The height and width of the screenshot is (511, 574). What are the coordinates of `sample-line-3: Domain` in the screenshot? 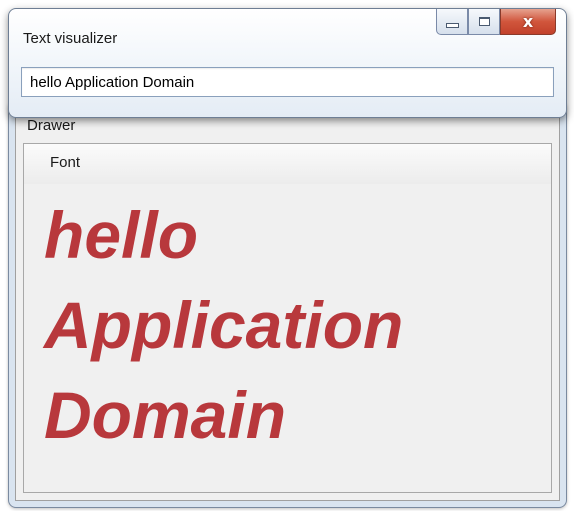 It's located at (165, 415).